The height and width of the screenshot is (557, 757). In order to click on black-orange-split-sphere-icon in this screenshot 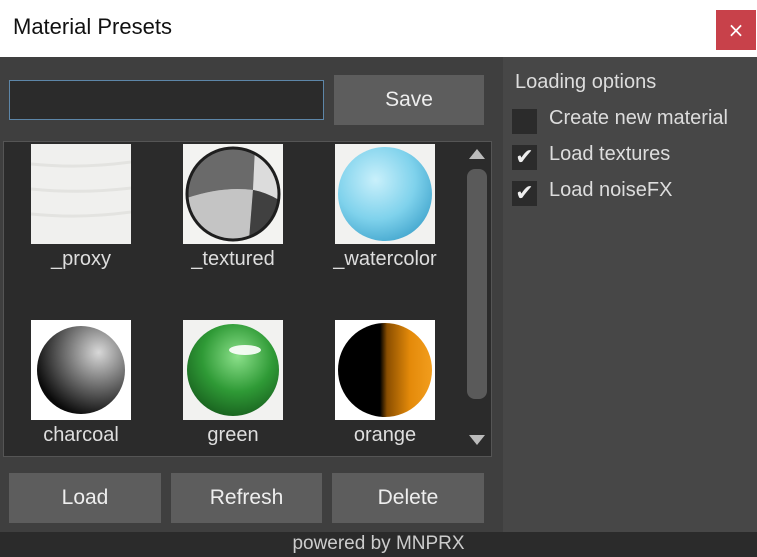, I will do `click(385, 370)`.